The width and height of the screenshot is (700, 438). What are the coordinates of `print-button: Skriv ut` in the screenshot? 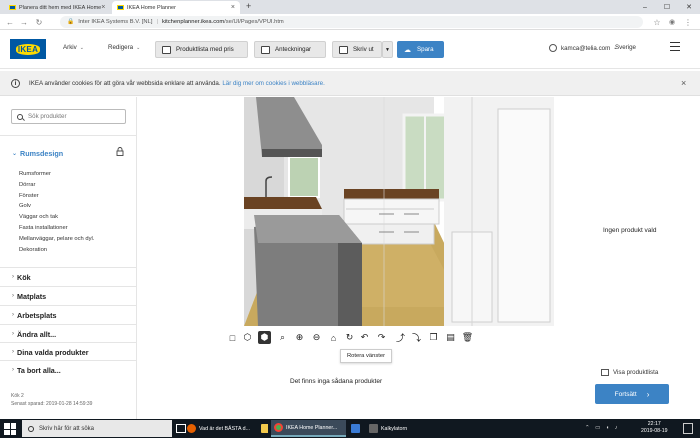 It's located at (357, 49).